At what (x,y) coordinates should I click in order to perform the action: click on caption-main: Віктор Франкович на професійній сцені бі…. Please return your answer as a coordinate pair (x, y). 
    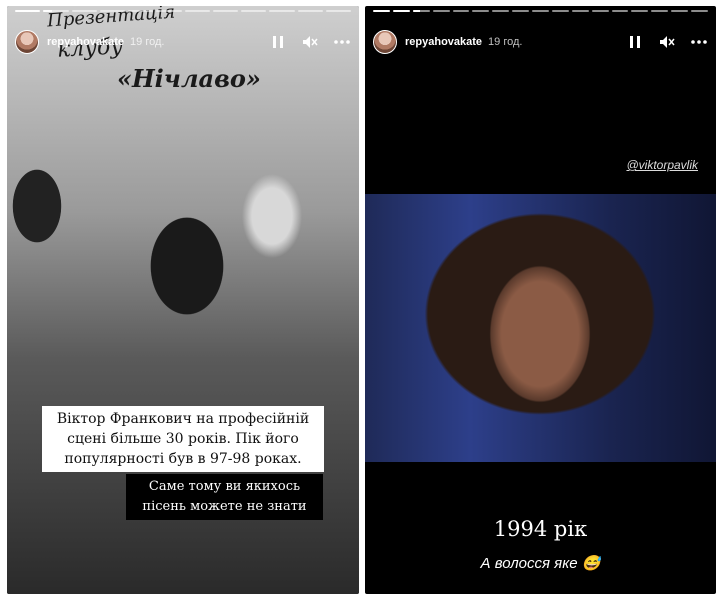
    Looking at the image, I should click on (183, 439).